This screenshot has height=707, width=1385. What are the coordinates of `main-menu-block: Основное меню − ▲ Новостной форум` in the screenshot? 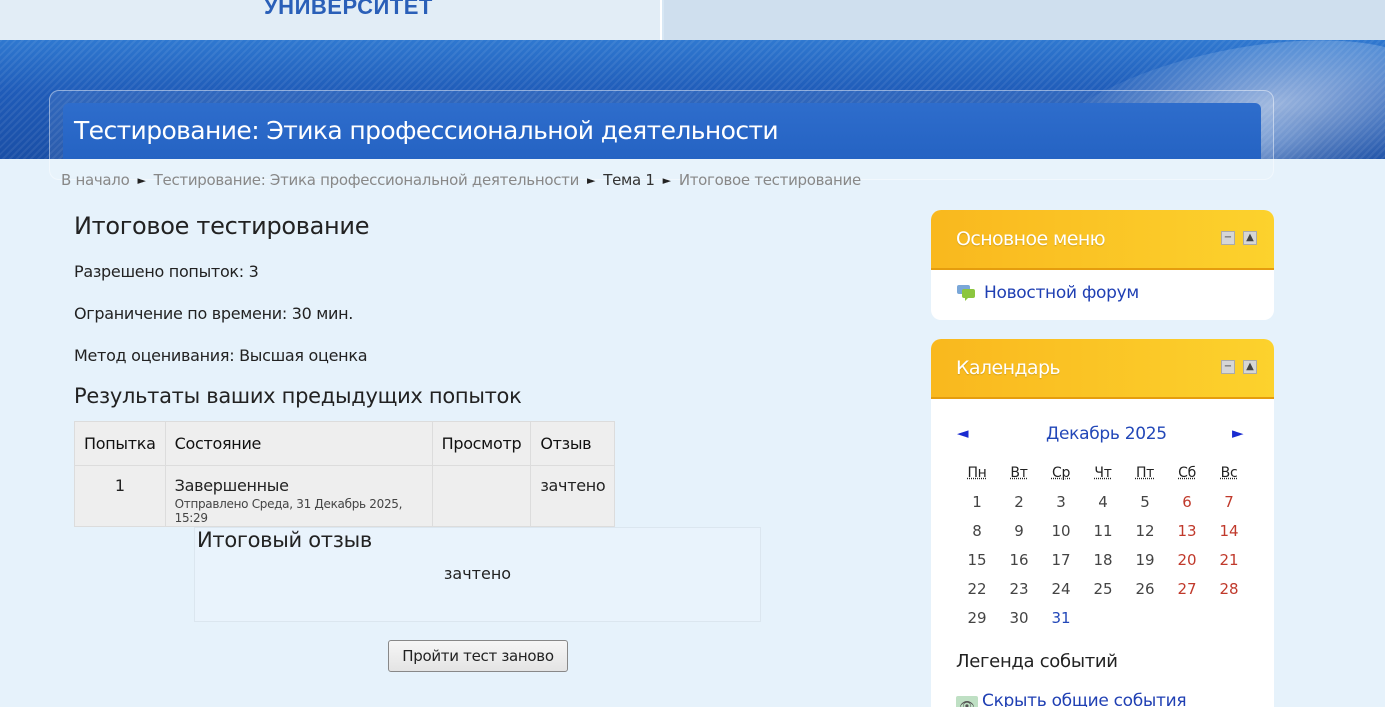 It's located at (1102, 265).